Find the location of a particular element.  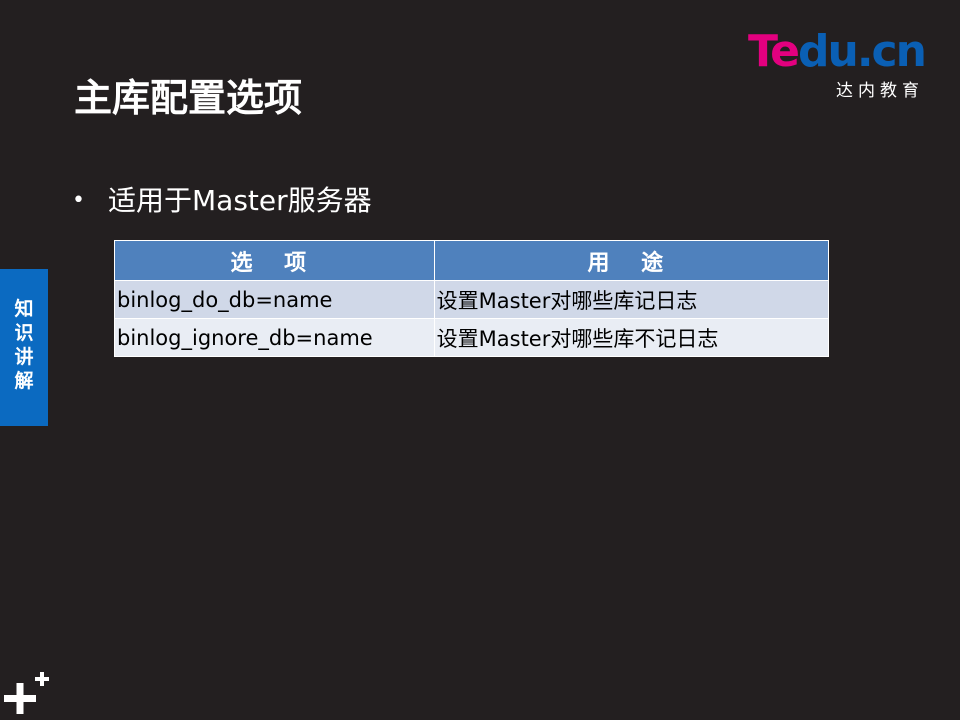

logo-wordmark: Tedu.cn is located at coordinates (837, 51).